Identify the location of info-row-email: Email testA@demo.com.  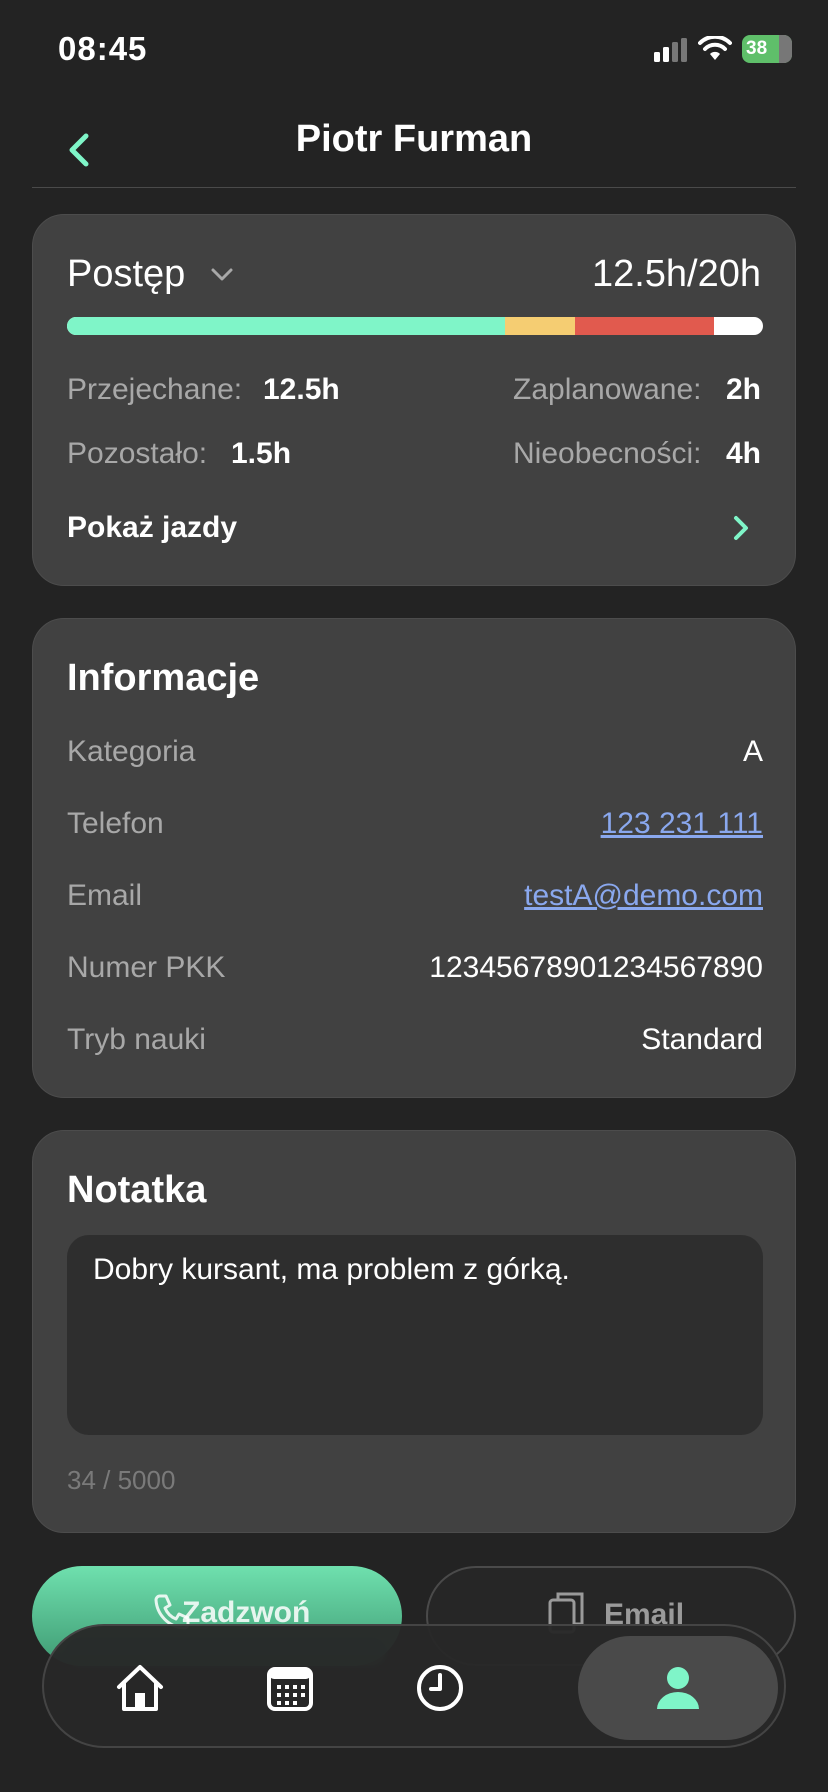
(415, 899).